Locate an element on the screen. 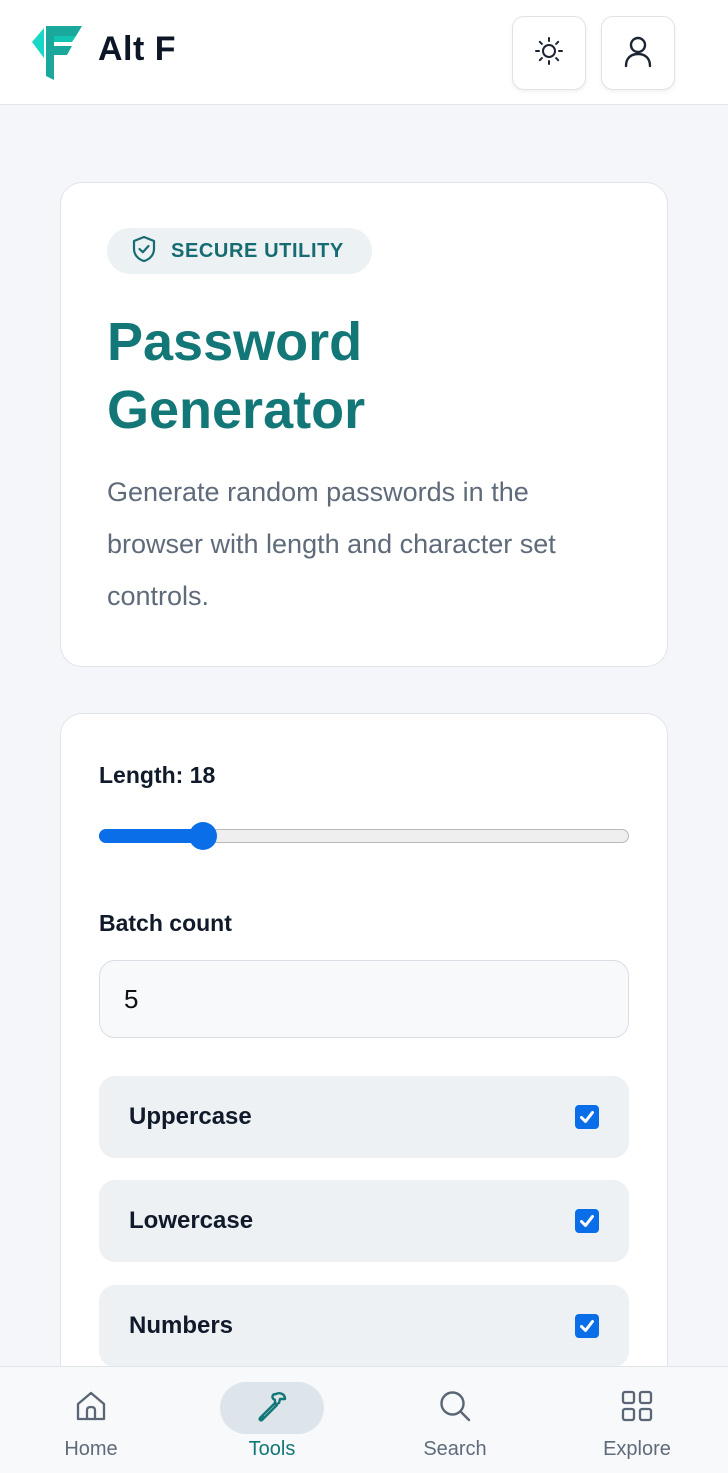  option-lowercase: Lowercase is located at coordinates (364, 1221).